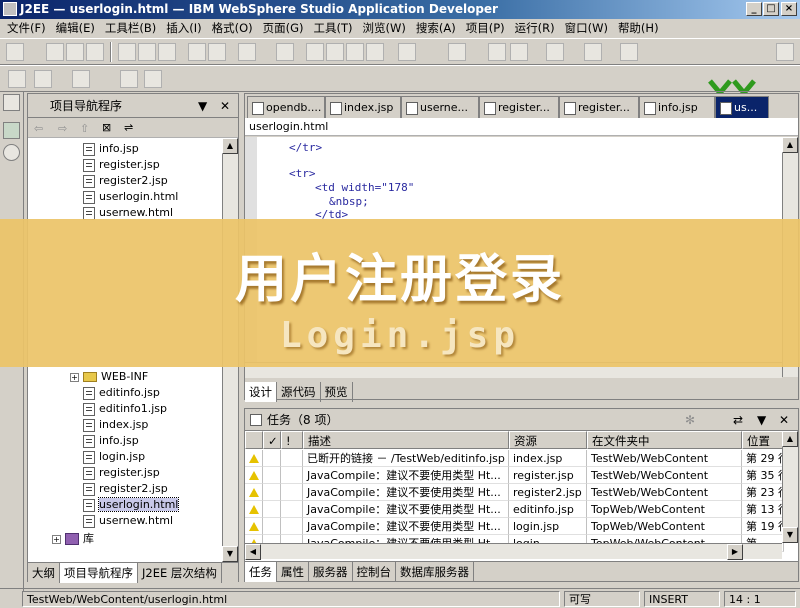  Describe the element at coordinates (129, 79) in the screenshot. I see `next-annotation-icon` at that location.